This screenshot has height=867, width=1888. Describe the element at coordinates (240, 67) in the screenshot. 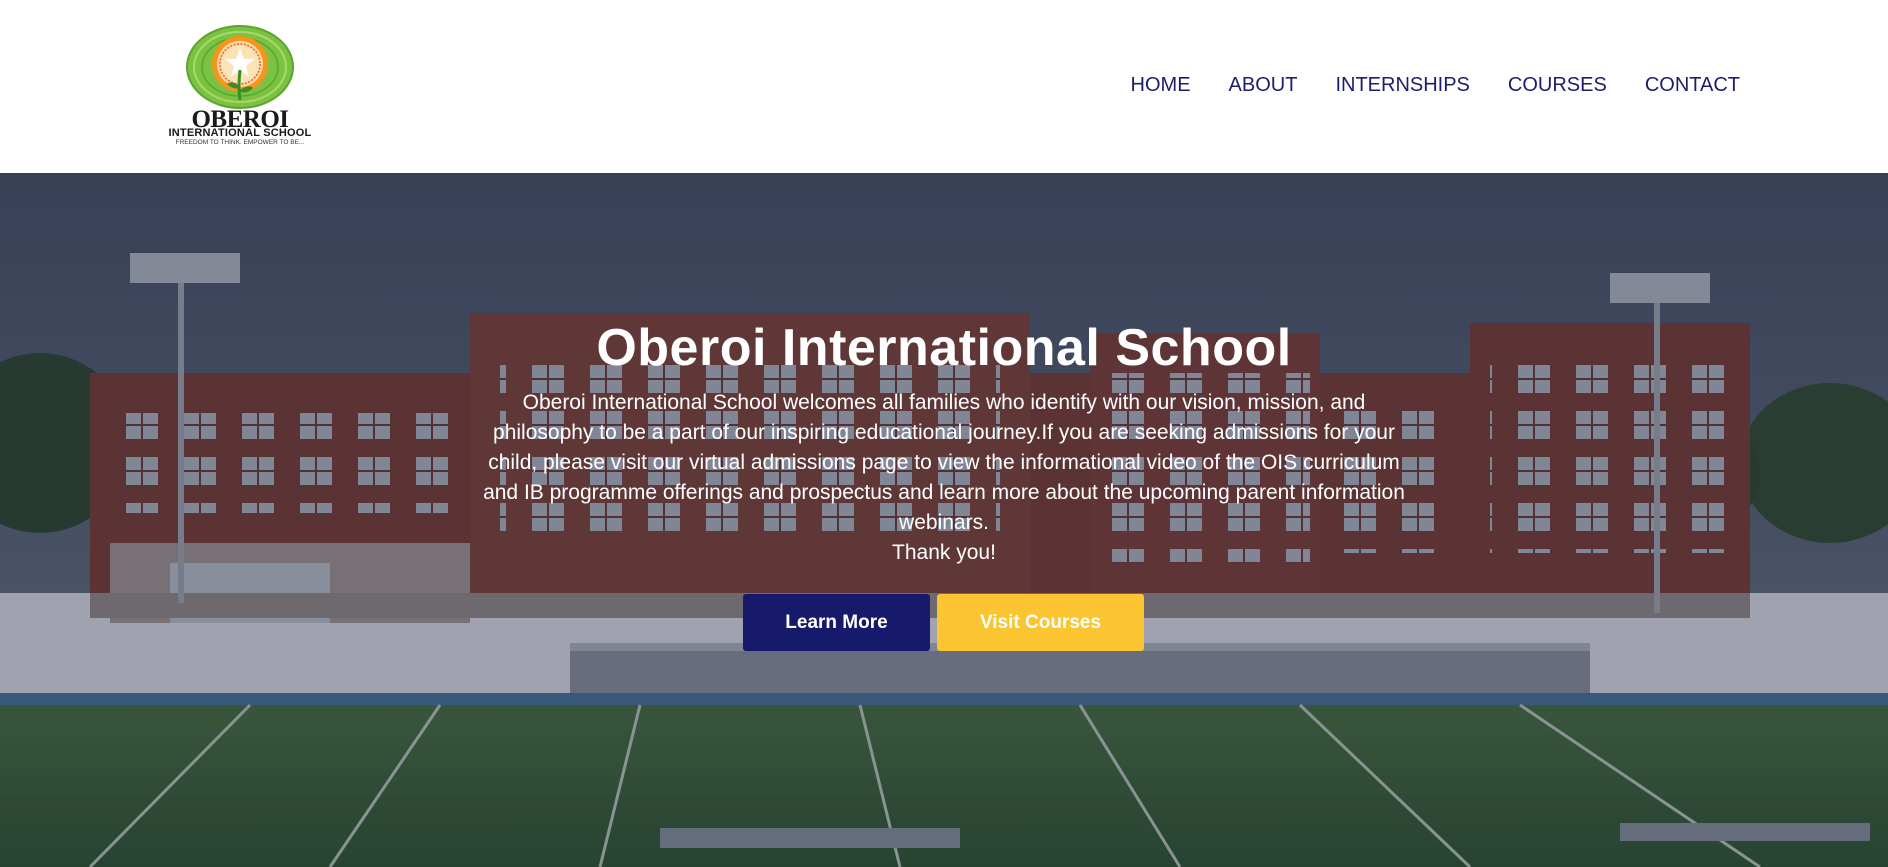

I see `sun-flower-emblem-icon` at that location.